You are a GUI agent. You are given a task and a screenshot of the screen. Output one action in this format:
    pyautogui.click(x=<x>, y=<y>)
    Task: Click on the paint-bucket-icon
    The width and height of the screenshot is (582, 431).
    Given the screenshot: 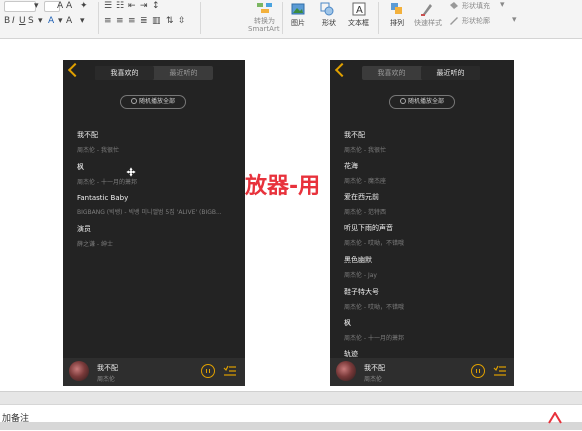 What is the action you would take?
    pyautogui.click(x=454, y=6)
    